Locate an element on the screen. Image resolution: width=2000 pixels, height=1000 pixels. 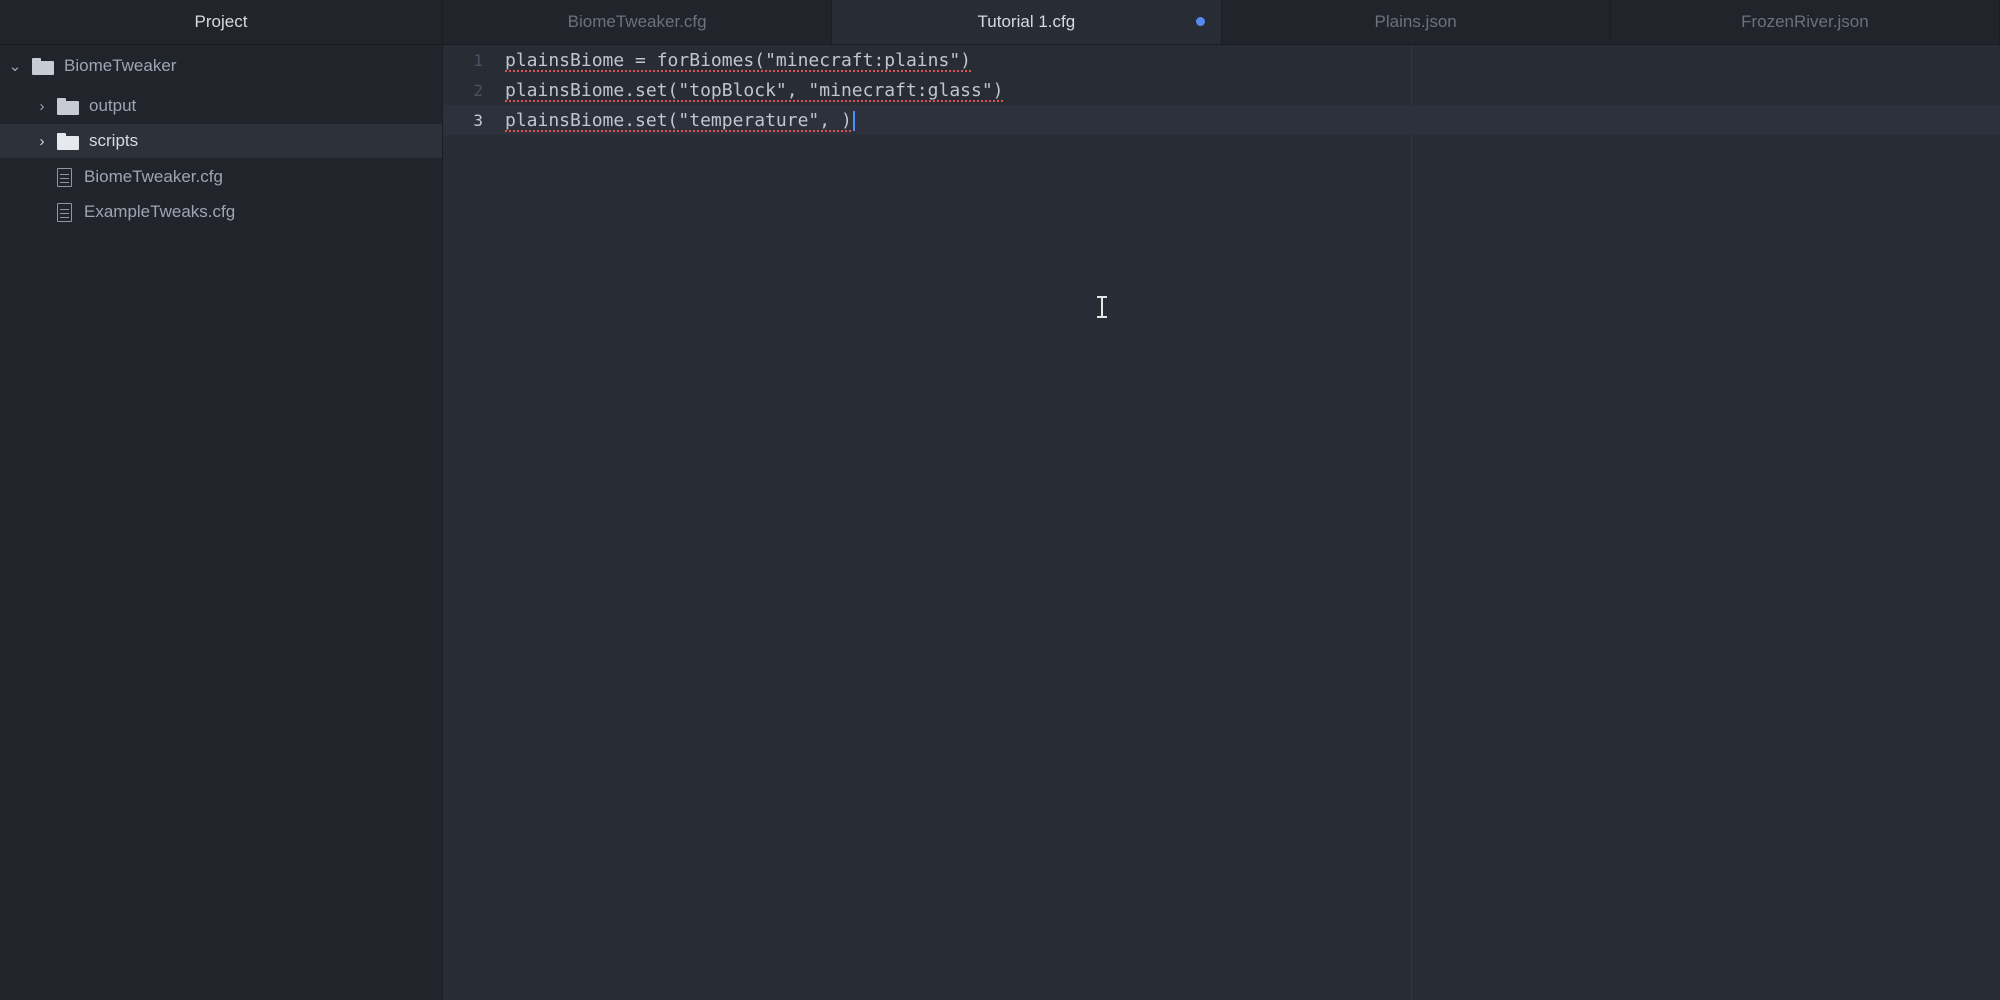
wrap-guide is located at coordinates (1411, 522).